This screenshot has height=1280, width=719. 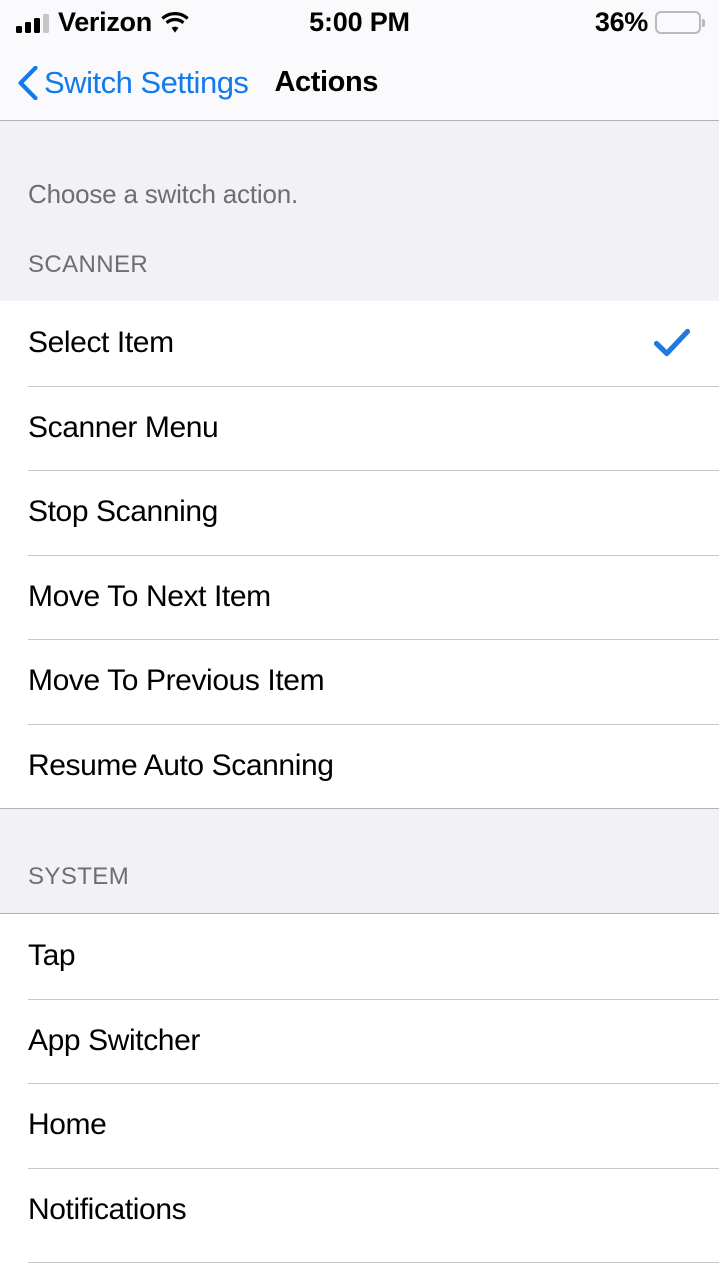 I want to click on list-bottom-separator, so click(x=373, y=1262).